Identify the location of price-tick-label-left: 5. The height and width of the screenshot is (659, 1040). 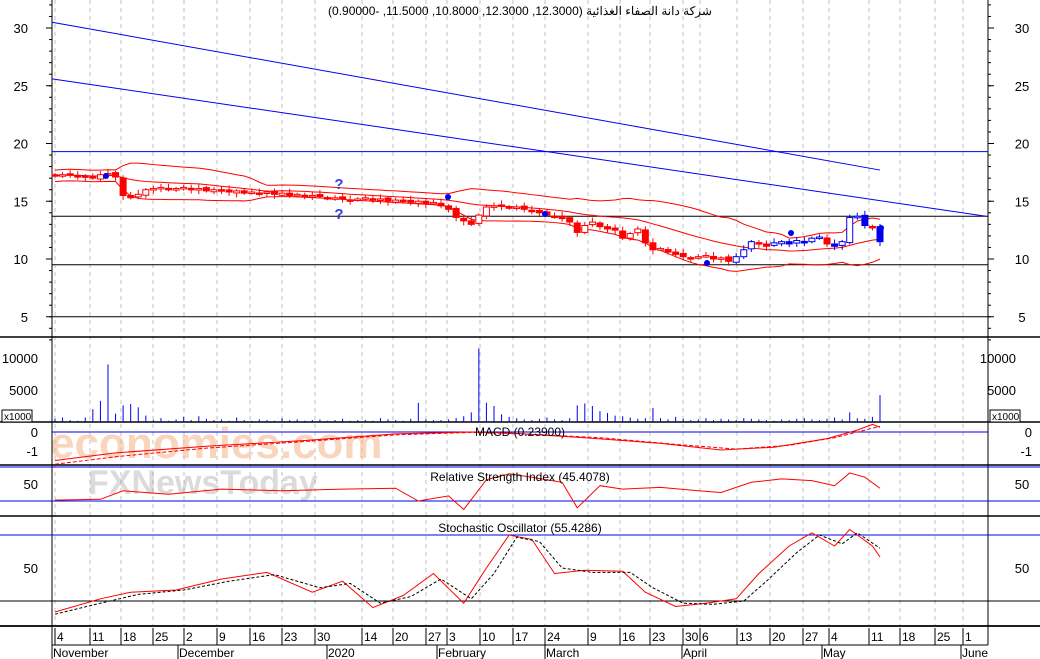
(24, 317).